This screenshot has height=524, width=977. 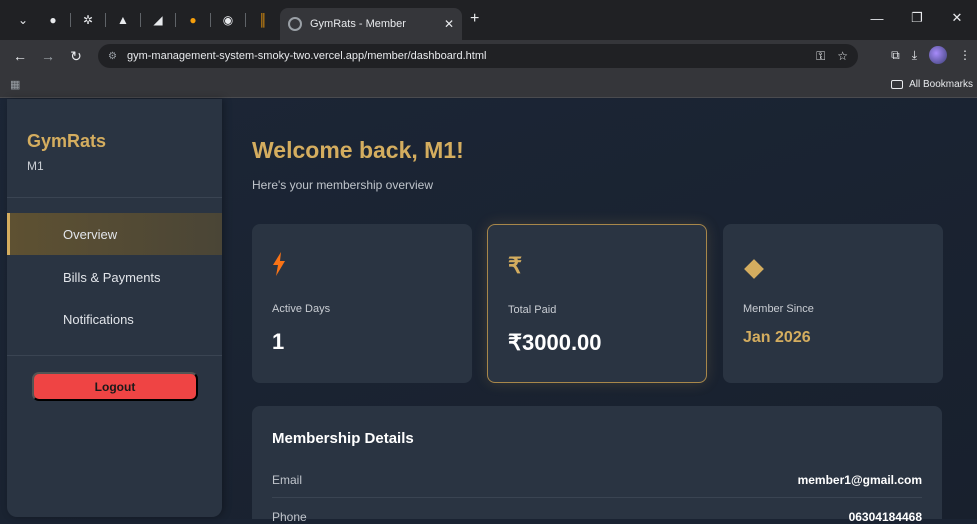 I want to click on close-tab-icon: ✕, so click(x=449, y=24).